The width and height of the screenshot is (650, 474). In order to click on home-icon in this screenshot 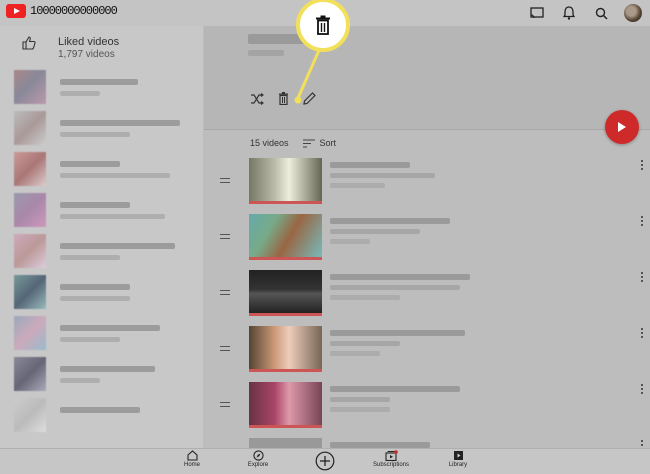, I will do `click(192, 455)`.